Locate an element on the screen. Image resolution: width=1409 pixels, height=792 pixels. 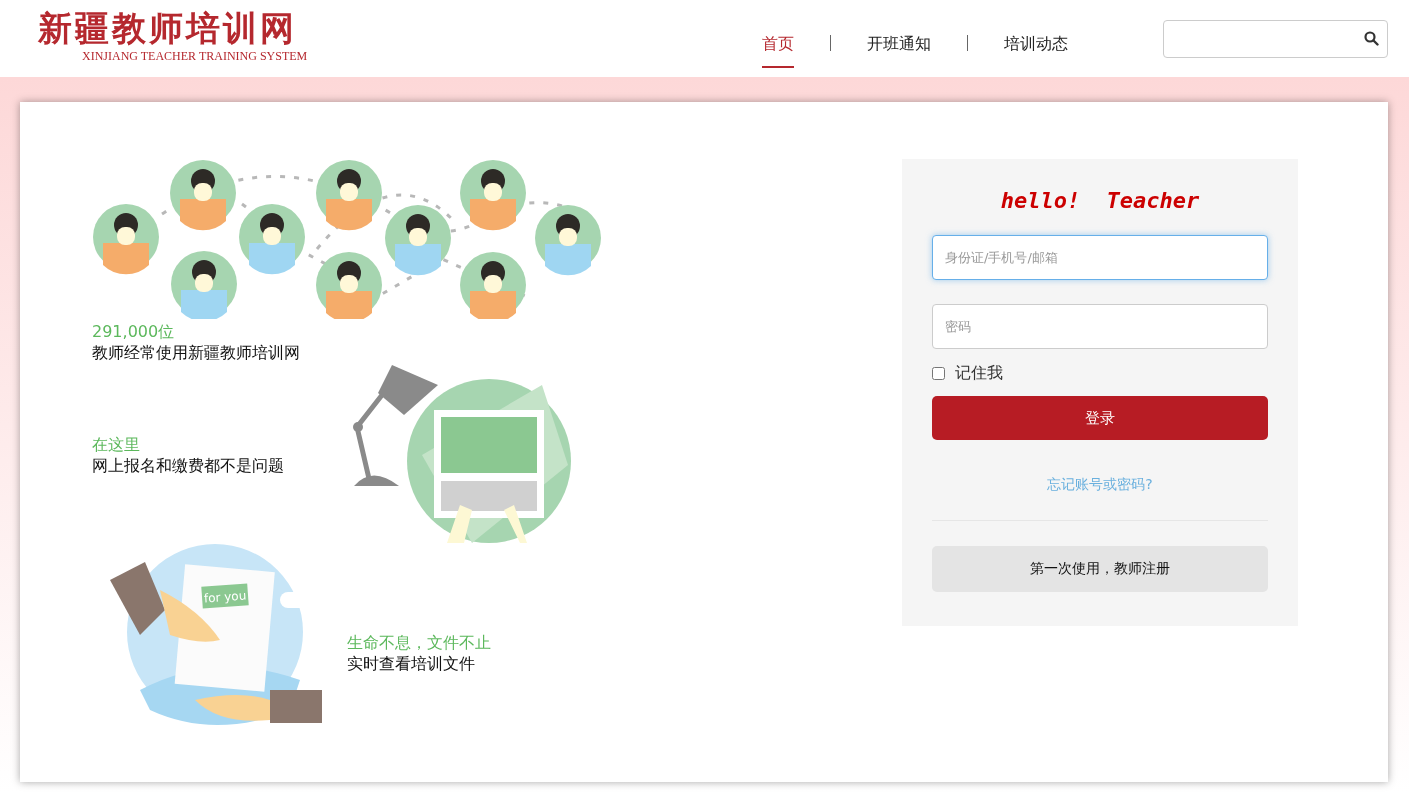
feature-highlight: 在这里 is located at coordinates (116, 444).